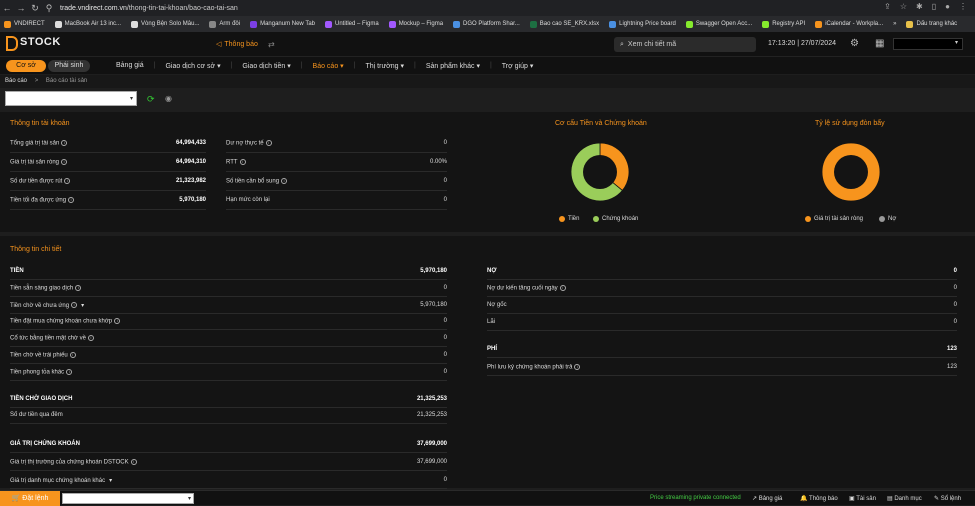  I want to click on menu-item: Thị trường ▾, so click(385, 66).